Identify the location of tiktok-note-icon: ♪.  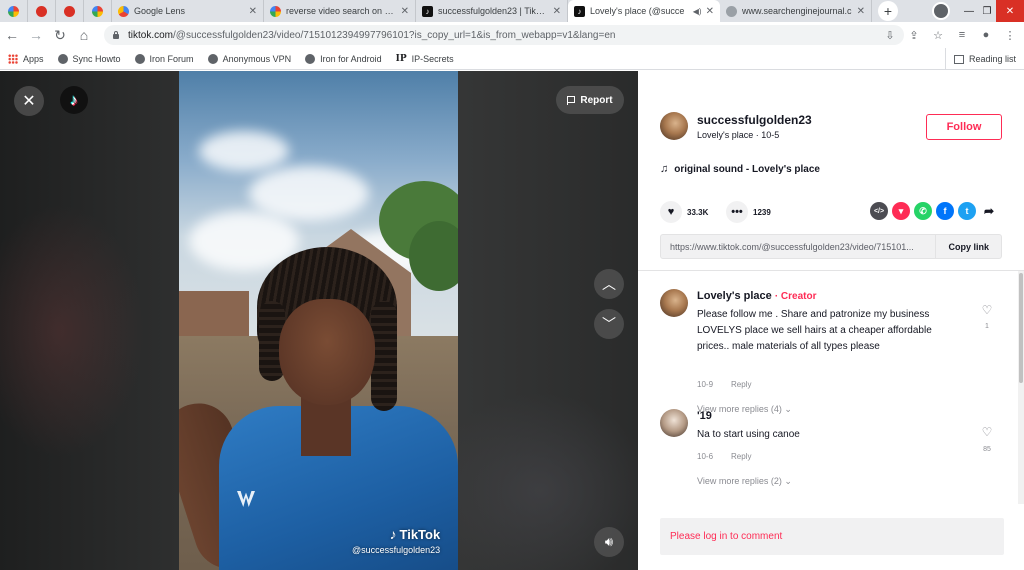
(393, 534).